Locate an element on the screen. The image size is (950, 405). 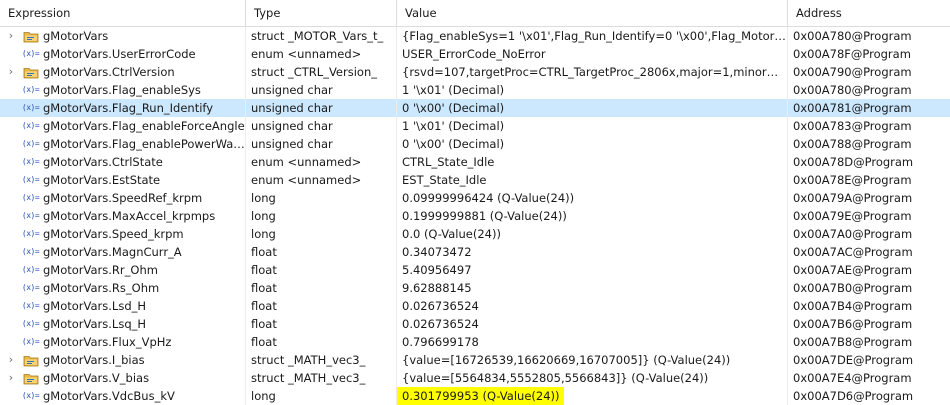
value-cell: EST_State_Idle is located at coordinates (592, 180).